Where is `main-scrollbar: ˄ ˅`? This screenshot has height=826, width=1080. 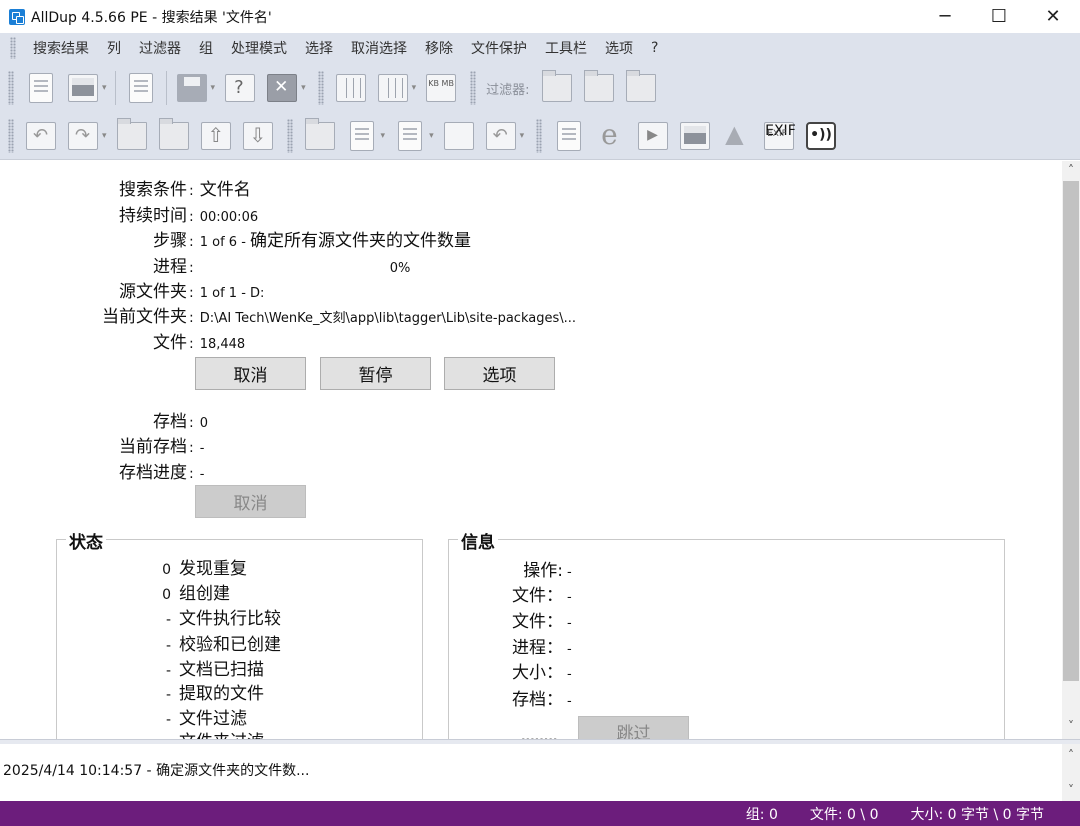 main-scrollbar: ˄ ˅ is located at coordinates (1071, 450).